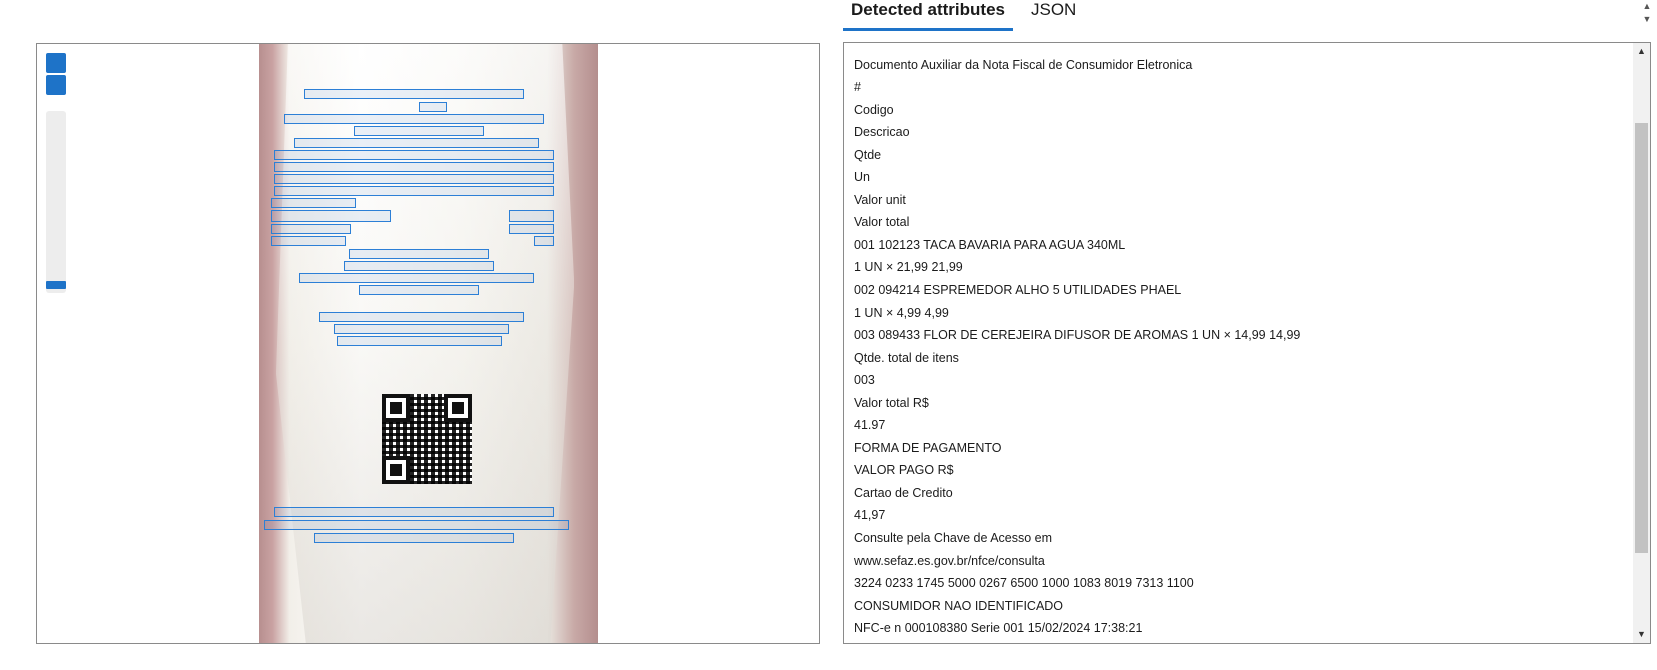 This screenshot has width=1657, height=670. I want to click on list-item: 1 UN × 4,99 4,99, so click(901, 312).